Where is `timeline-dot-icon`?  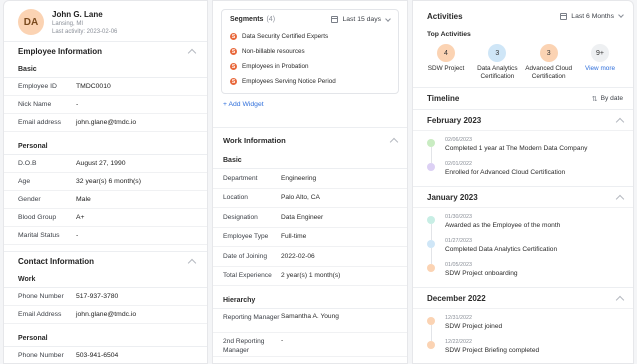 timeline-dot-icon is located at coordinates (431, 143).